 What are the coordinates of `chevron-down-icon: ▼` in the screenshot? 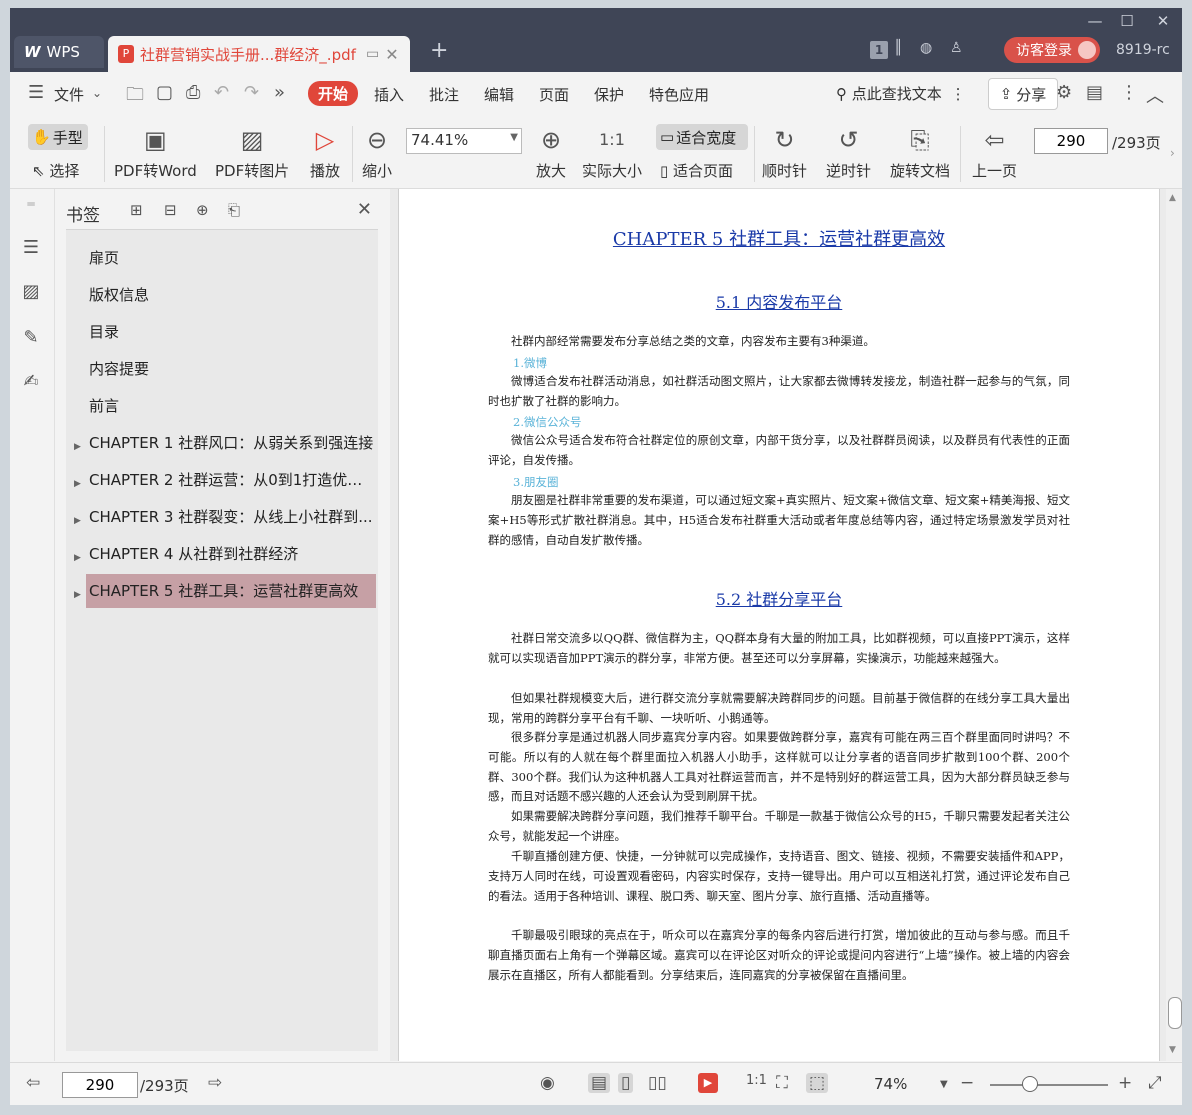 It's located at (944, 1084).